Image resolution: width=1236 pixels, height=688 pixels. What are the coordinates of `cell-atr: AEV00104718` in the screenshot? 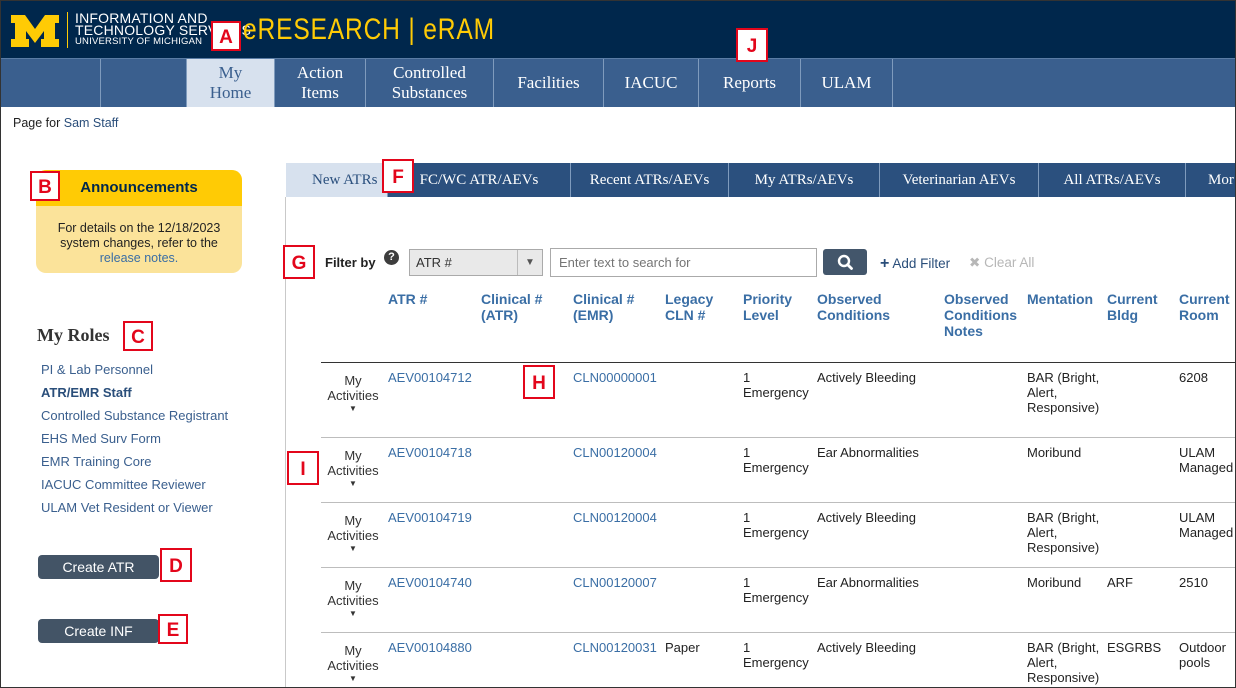 It's located at (430, 452).